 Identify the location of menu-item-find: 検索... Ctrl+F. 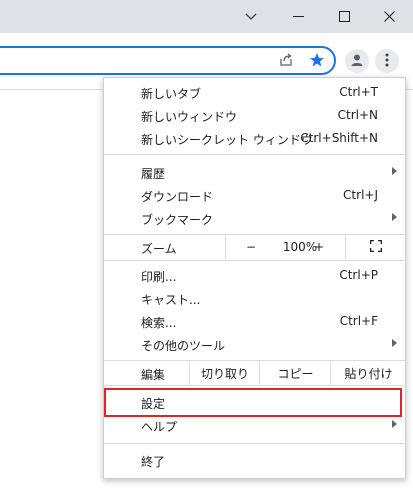
(254, 321).